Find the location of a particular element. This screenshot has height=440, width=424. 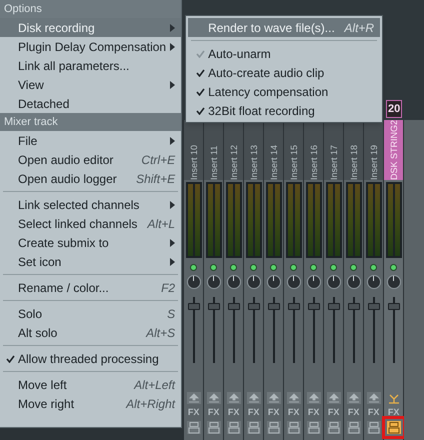

mixer-strip: Insert 18 FX is located at coordinates (354, 280).